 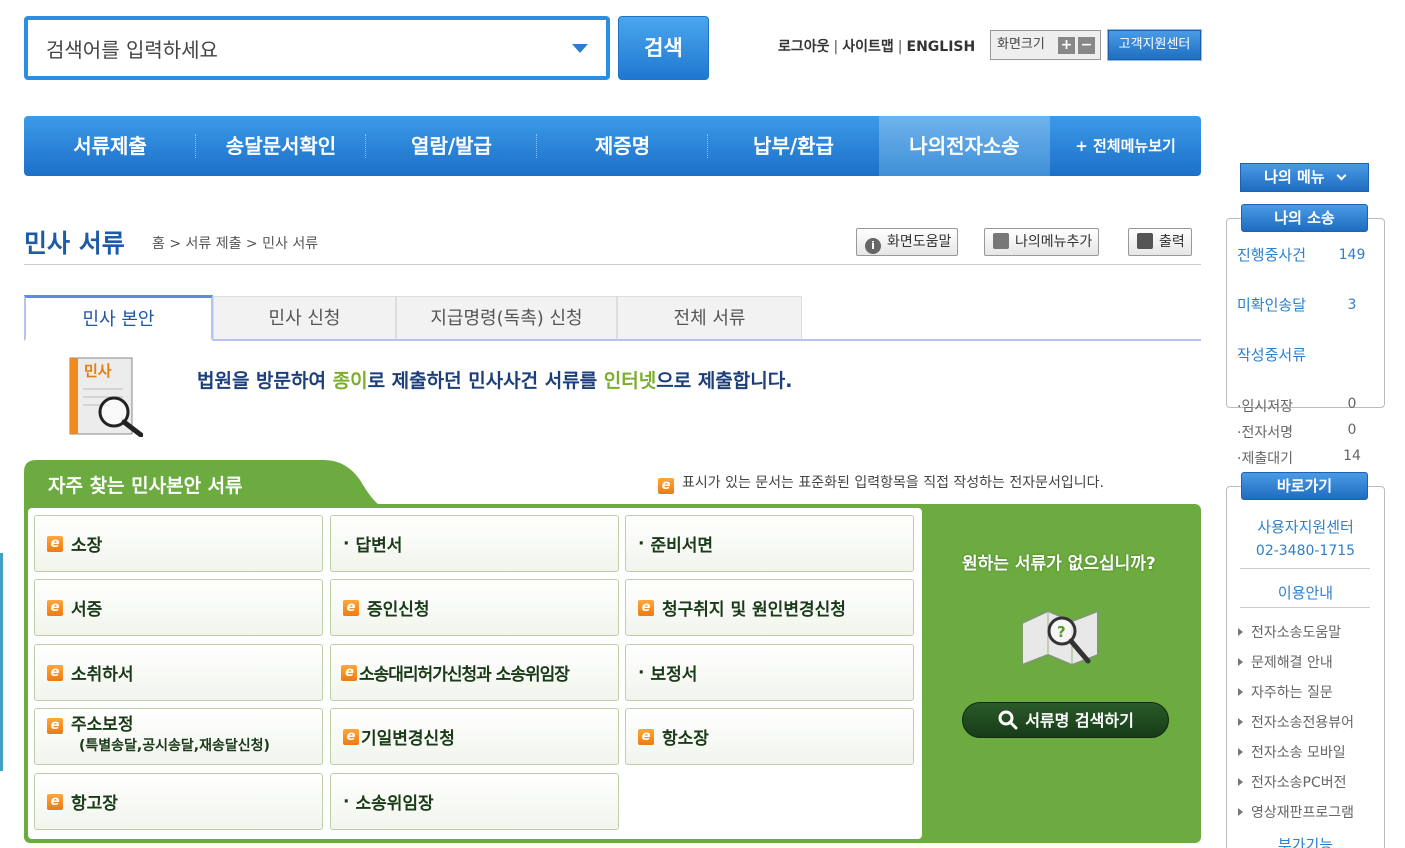 I want to click on print-label: 출력, so click(x=1172, y=242).